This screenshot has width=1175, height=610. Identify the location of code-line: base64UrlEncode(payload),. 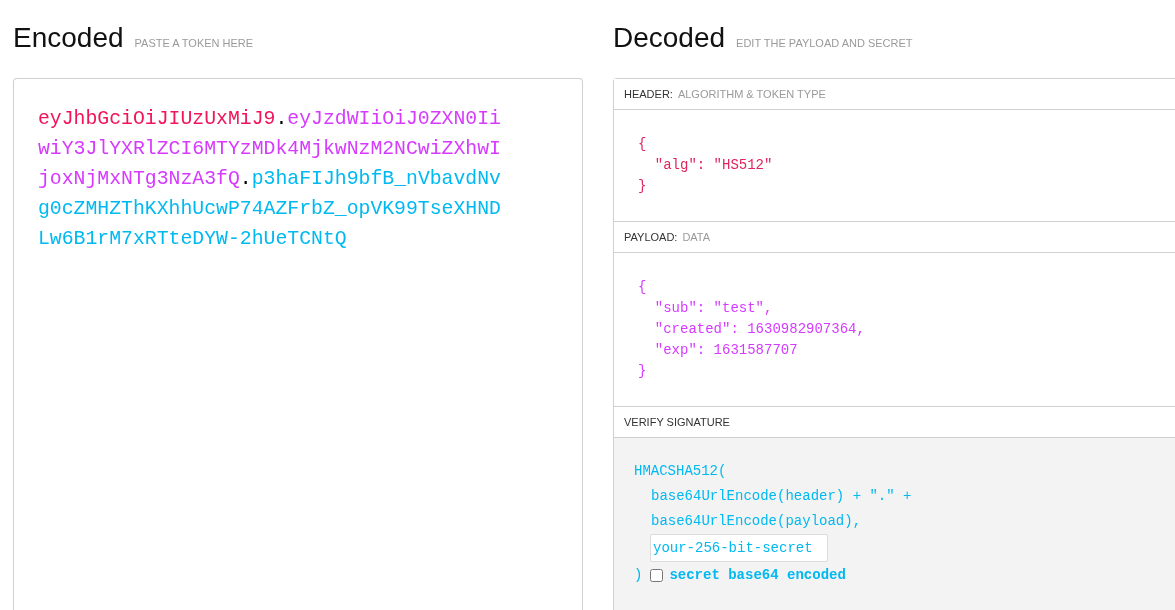
(756, 521).